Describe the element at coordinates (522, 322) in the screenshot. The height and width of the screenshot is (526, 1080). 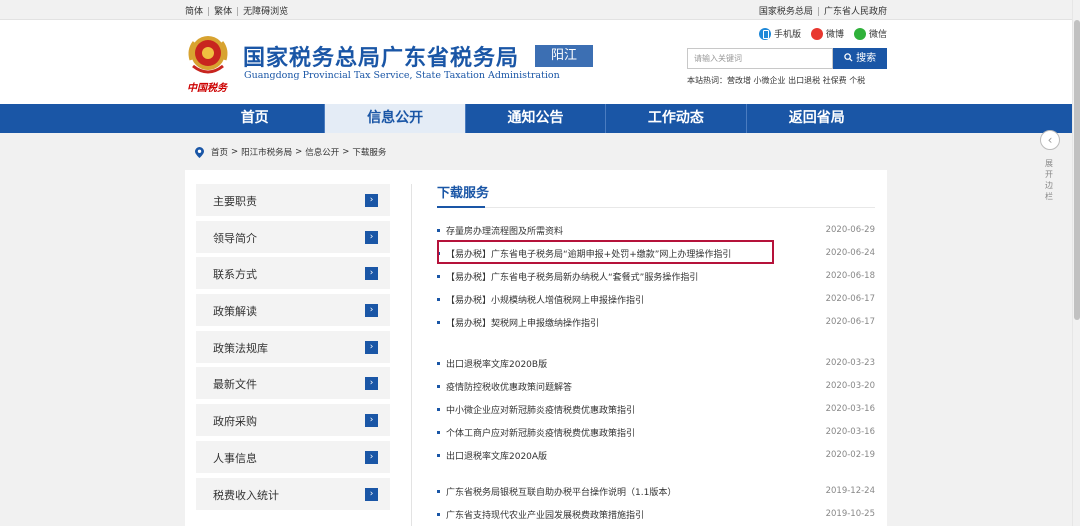
I see `list-item-title: 【易办税】契税网上申报缴纳操作指引` at that location.